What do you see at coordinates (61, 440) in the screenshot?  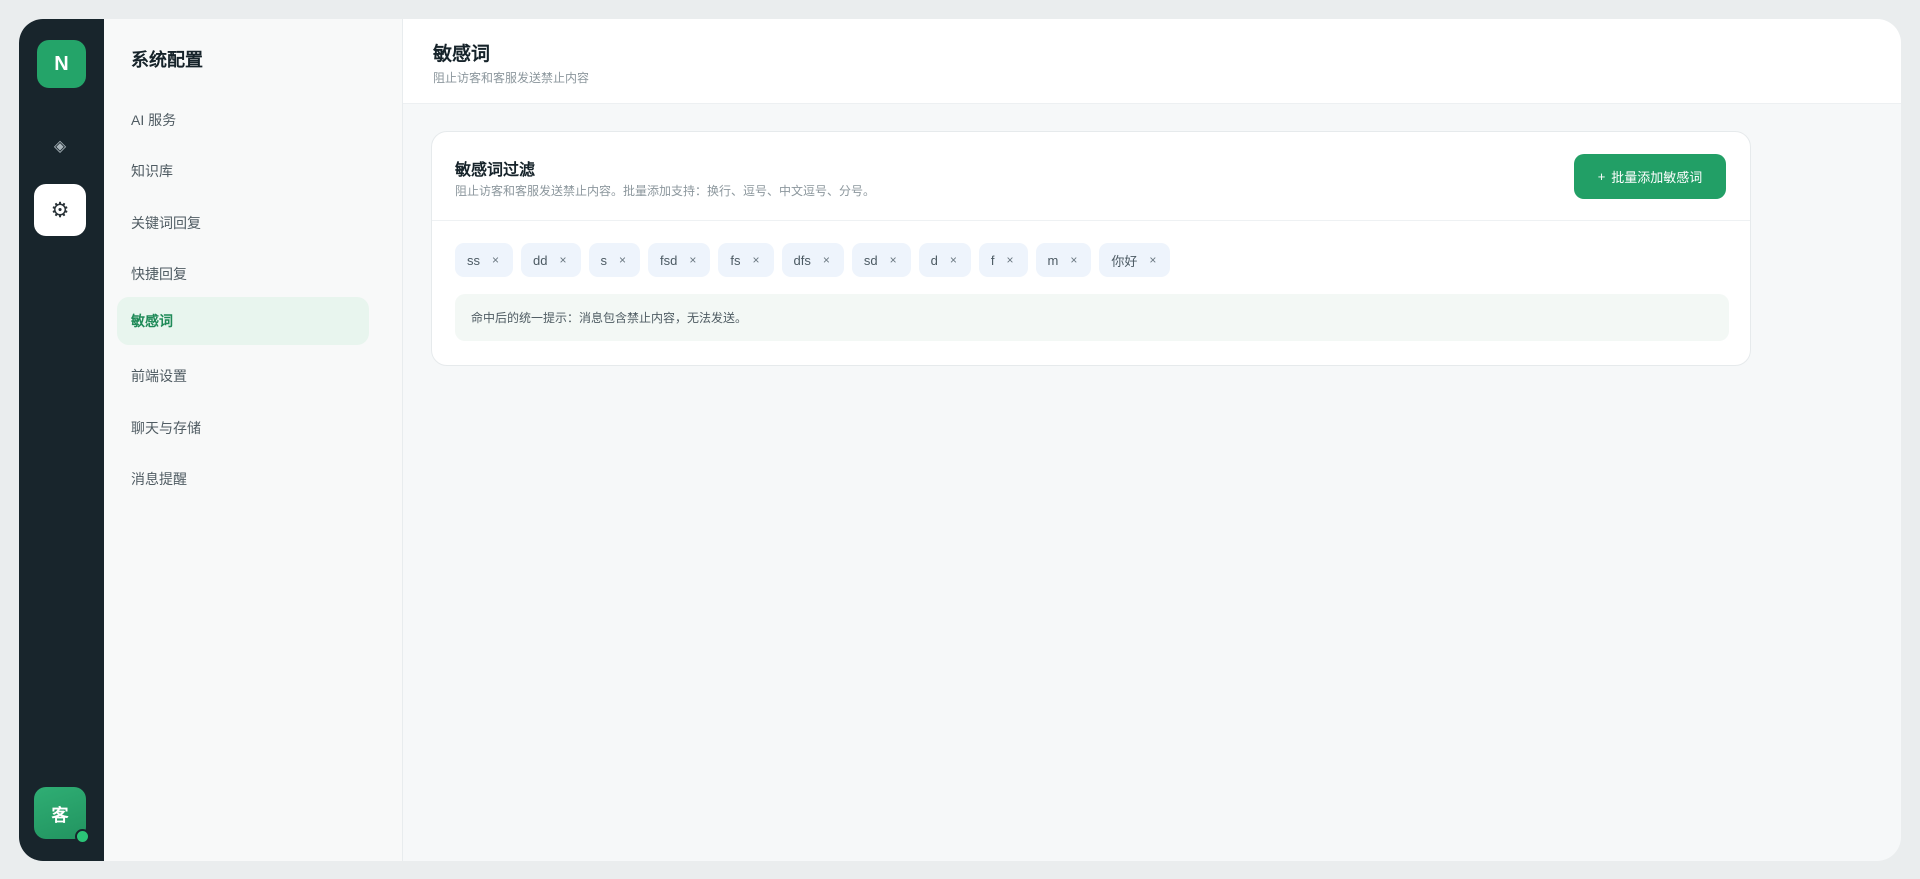 I see `icon-rail: N ◈ ⚙ 客` at bounding box center [61, 440].